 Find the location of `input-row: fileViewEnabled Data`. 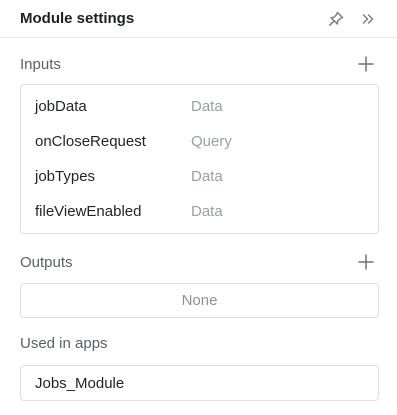

input-row: fileViewEnabled Data is located at coordinates (199, 211).